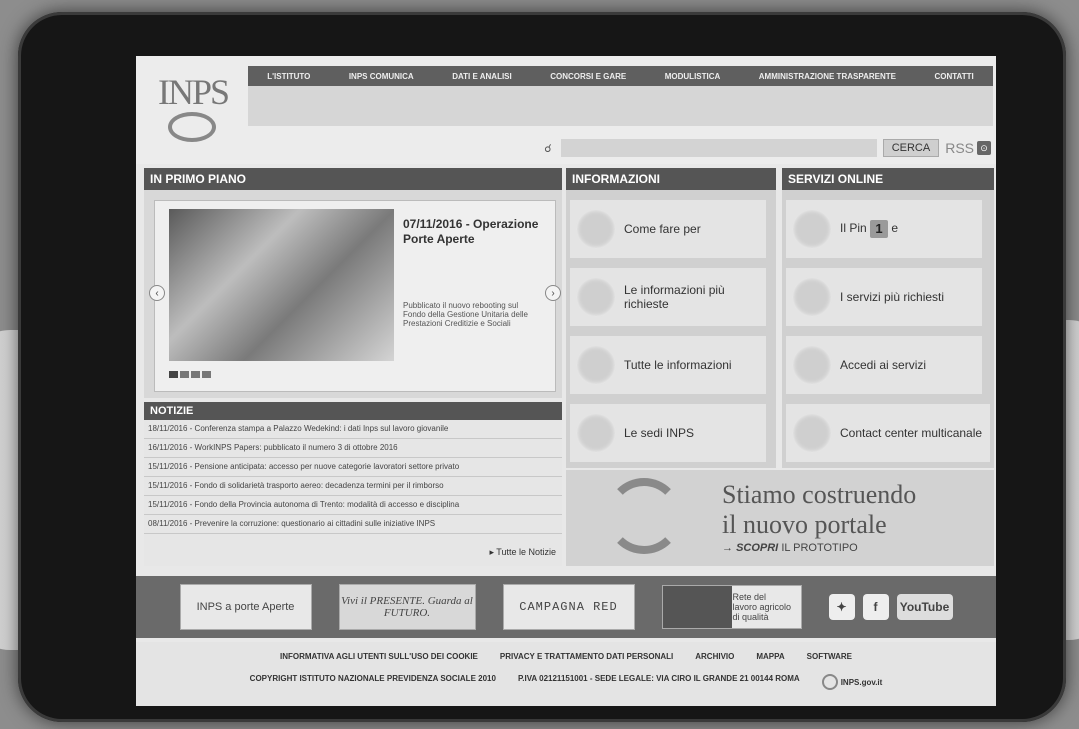 Image resolution: width=1079 pixels, height=729 pixels. Describe the element at coordinates (192, 127) in the screenshot. I see `inps-logo-mark-icon` at that location.